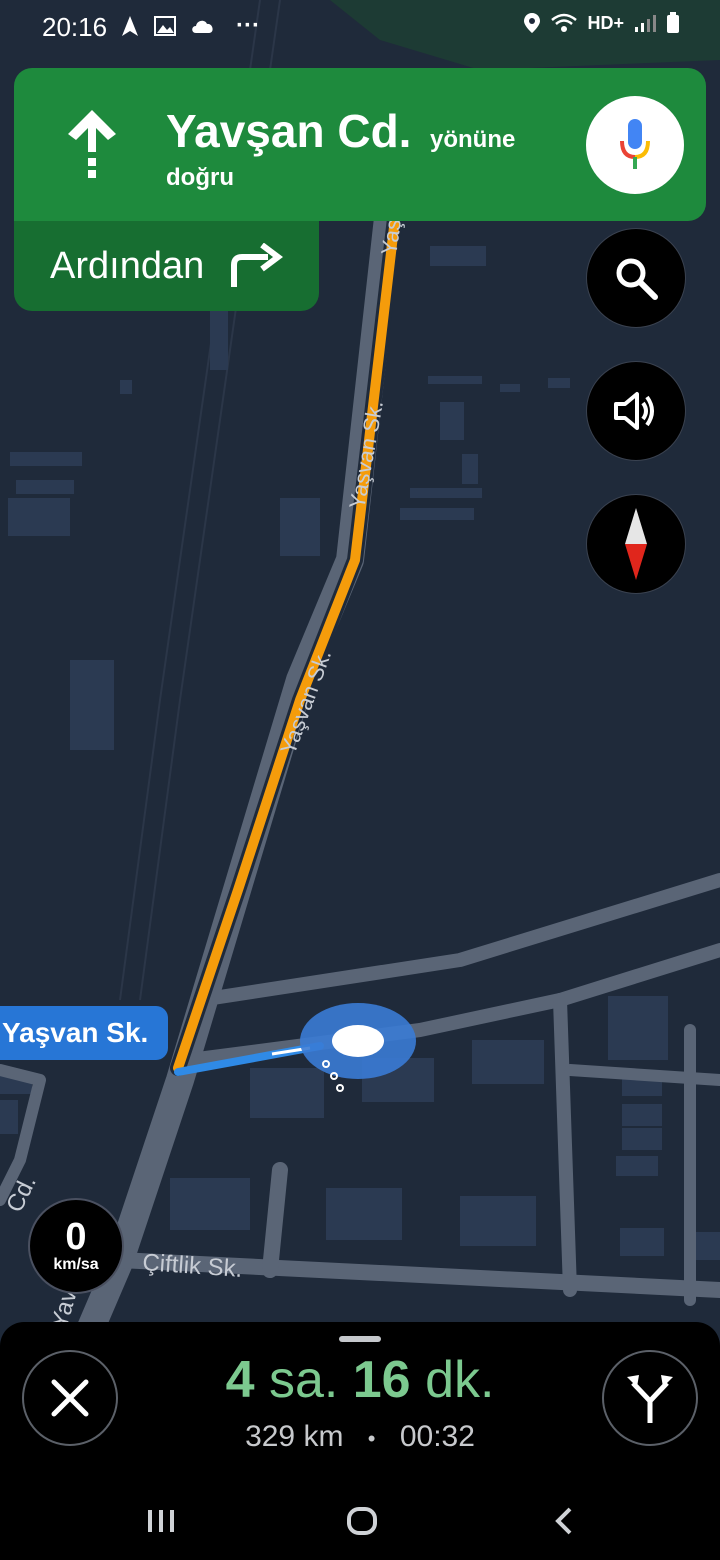 The height and width of the screenshot is (1560, 720). What do you see at coordinates (127, 266) in the screenshot?
I see `then-label: Ardından` at bounding box center [127, 266].